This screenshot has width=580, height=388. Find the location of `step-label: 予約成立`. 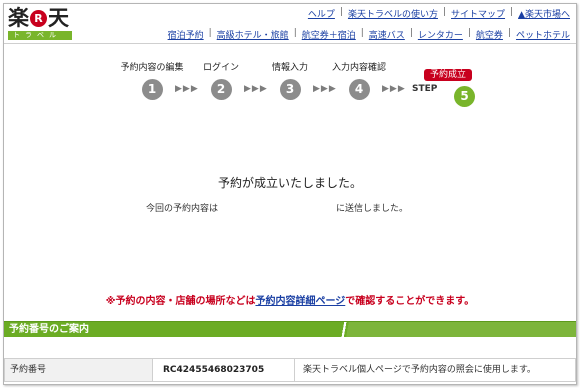

step-label: 予約成立 is located at coordinates (447, 75).